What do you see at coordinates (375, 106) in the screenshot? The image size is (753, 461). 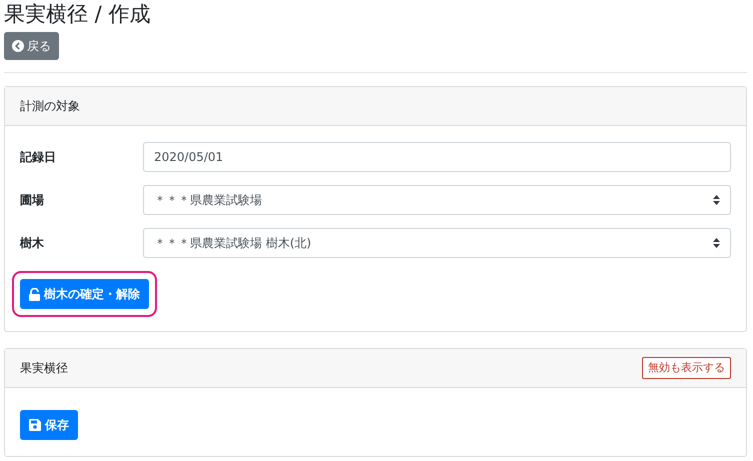 I see `card-header: 計測の対象` at bounding box center [375, 106].